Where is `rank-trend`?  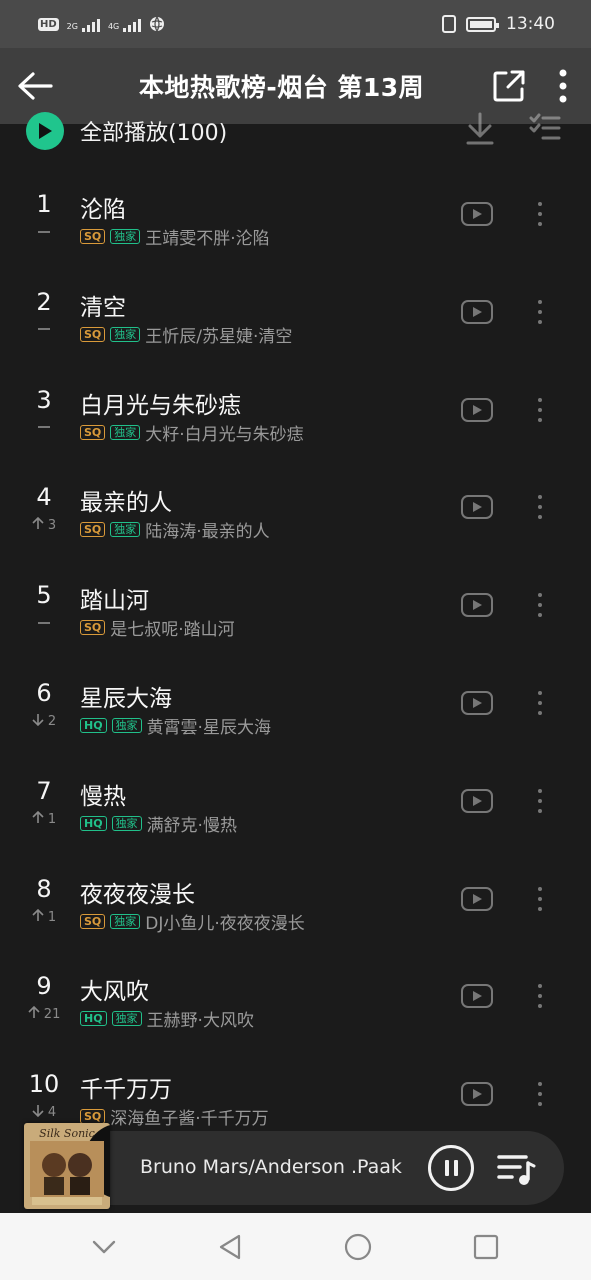
rank-trend is located at coordinates (44, 427).